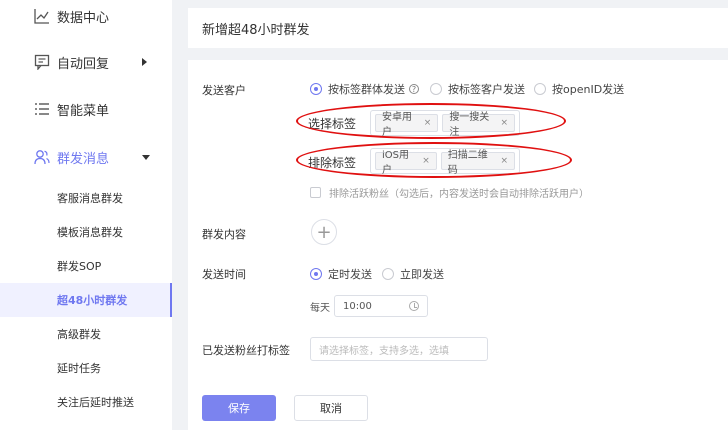 This screenshot has height=430, width=728. What do you see at coordinates (414, 306) in the screenshot?
I see `clock-icon` at bounding box center [414, 306].